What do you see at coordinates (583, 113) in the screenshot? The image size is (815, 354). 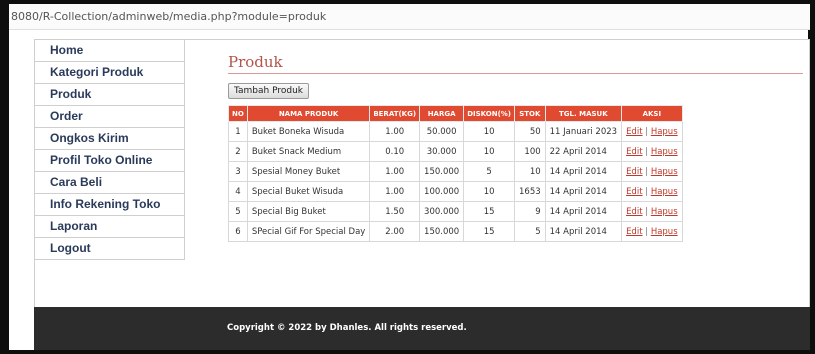 I see `column-header-tgl-masuk: TGL. MASUK` at bounding box center [583, 113].